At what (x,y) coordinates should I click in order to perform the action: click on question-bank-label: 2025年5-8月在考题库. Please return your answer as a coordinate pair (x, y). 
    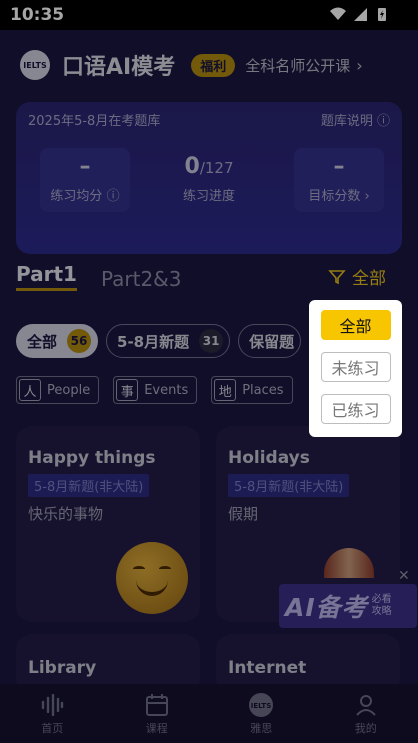
    Looking at the image, I should click on (94, 121).